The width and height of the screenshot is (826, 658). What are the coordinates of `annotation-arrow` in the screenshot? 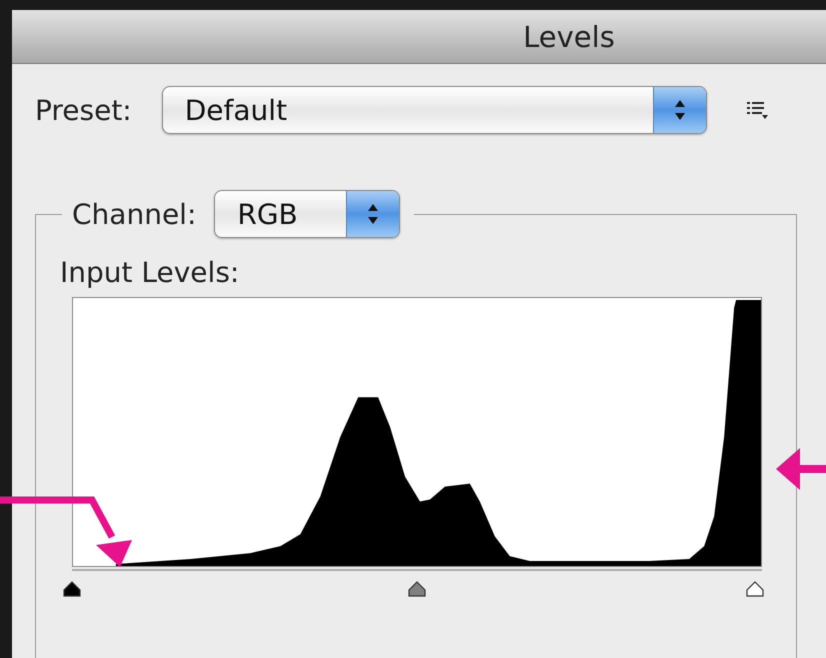 It's located at (801, 469).